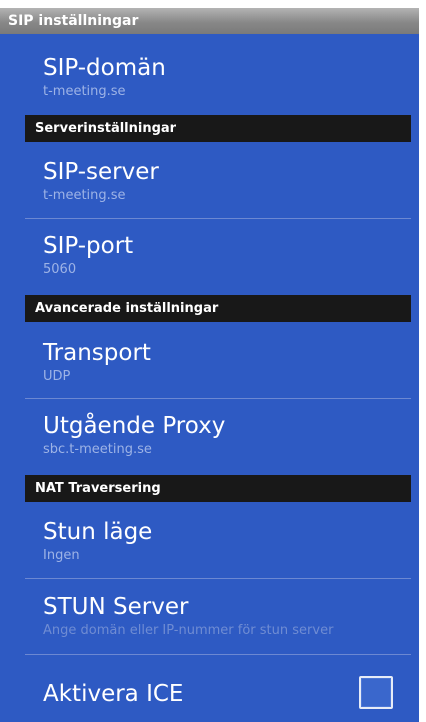  I want to click on advanced-settings-header: Avancerade inställningar, so click(218, 308).